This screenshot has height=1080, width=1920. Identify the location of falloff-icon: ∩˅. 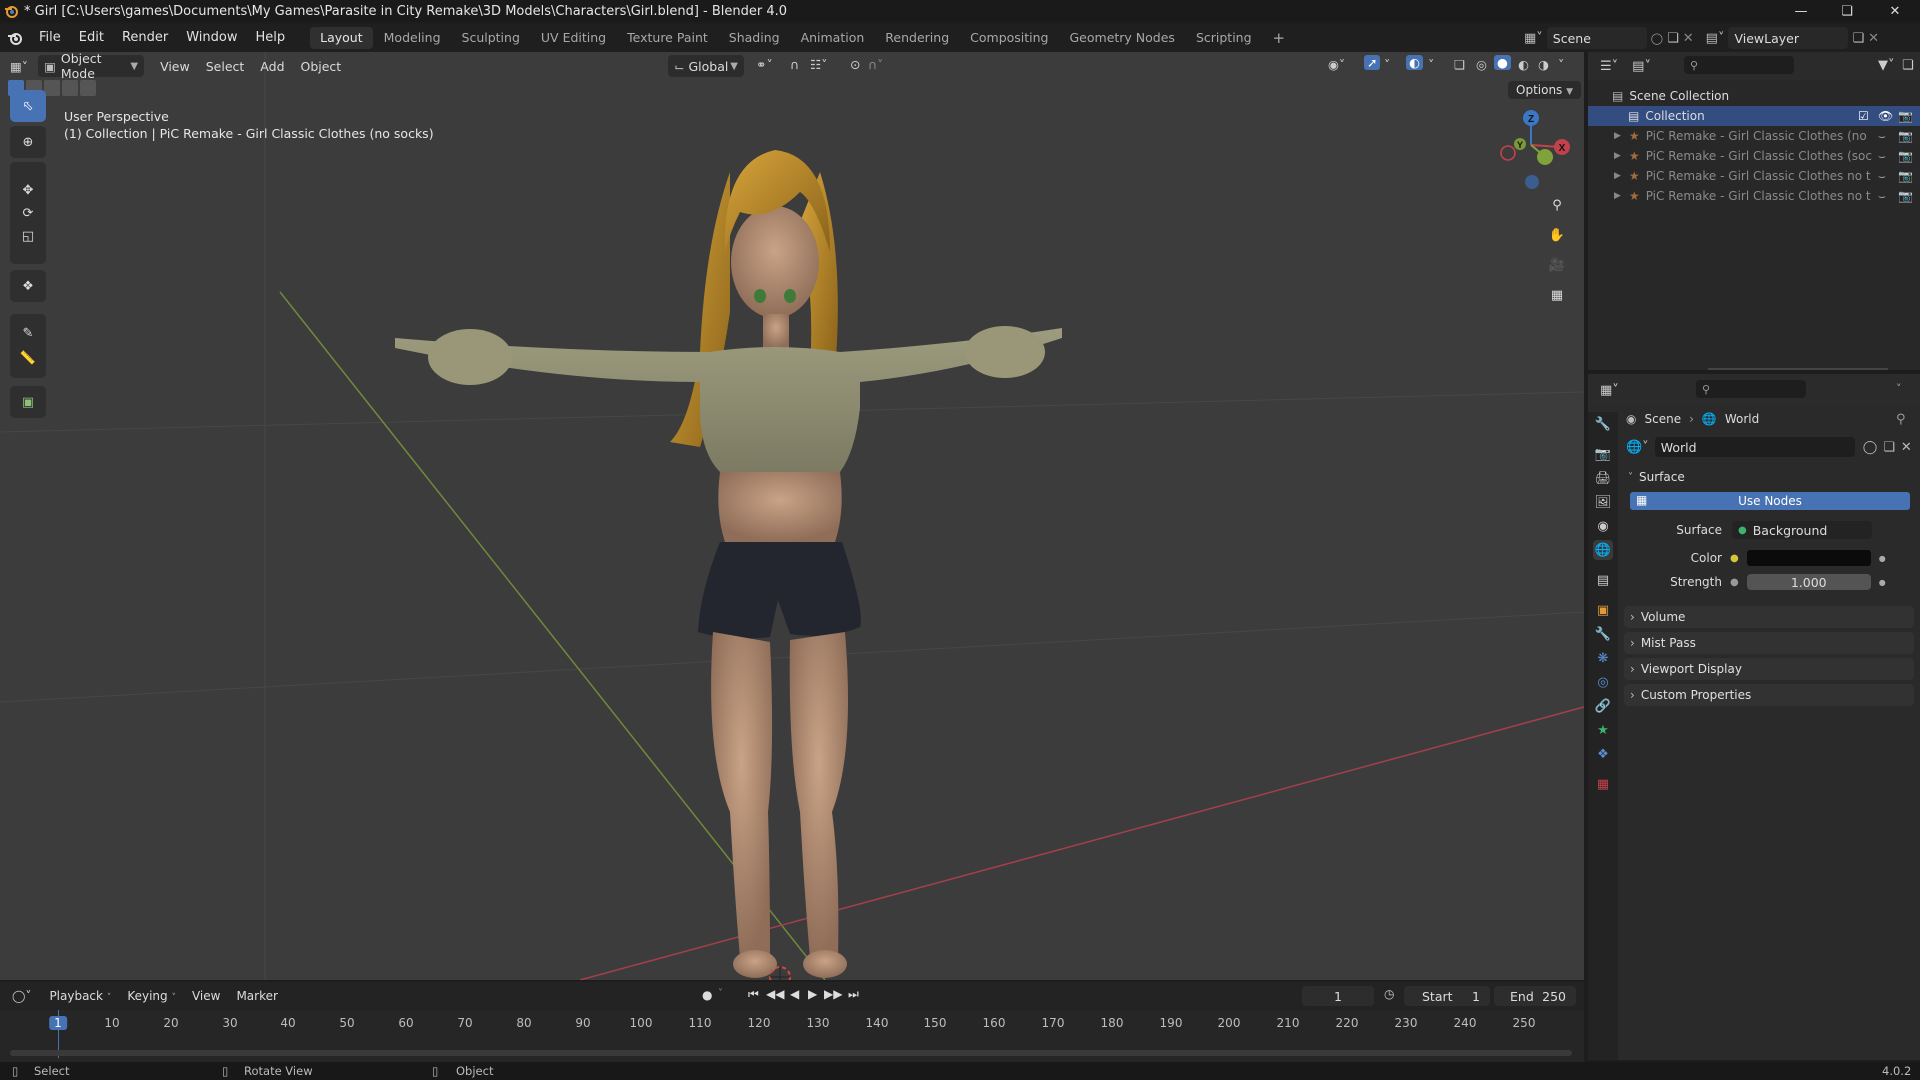
(875, 64).